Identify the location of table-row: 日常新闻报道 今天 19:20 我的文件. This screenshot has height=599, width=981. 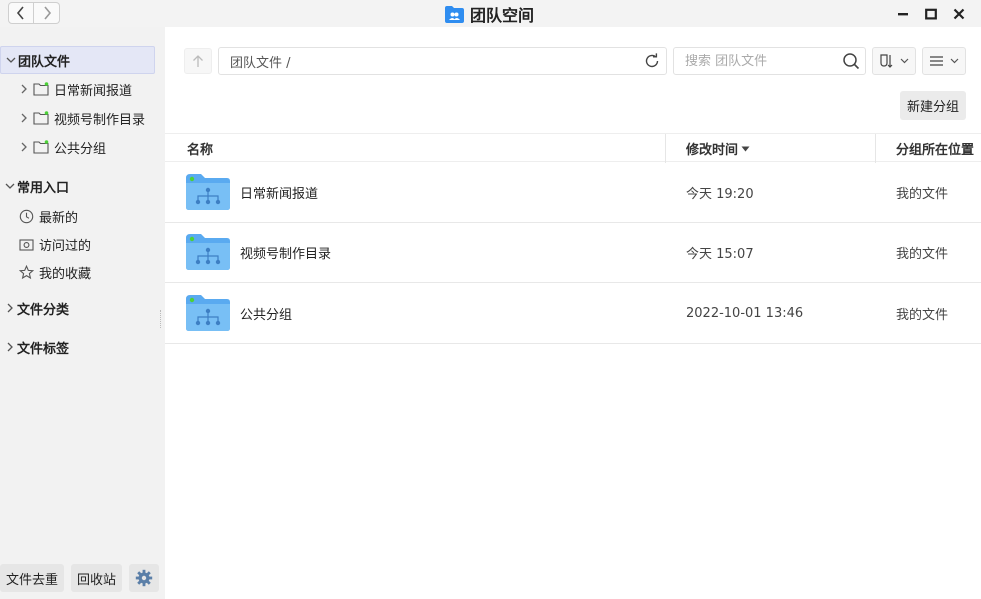
(573, 192).